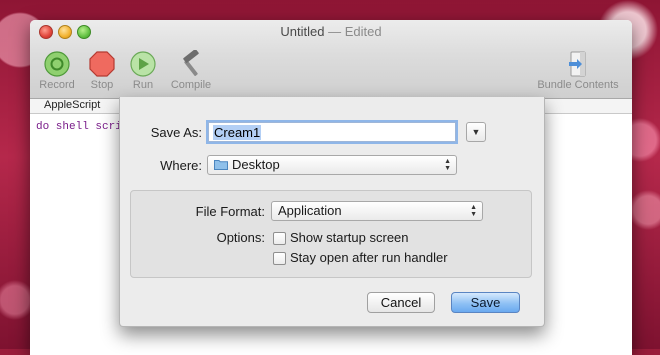 The height and width of the screenshot is (355, 660). I want to click on window-title-edited: — Edited, so click(355, 31).